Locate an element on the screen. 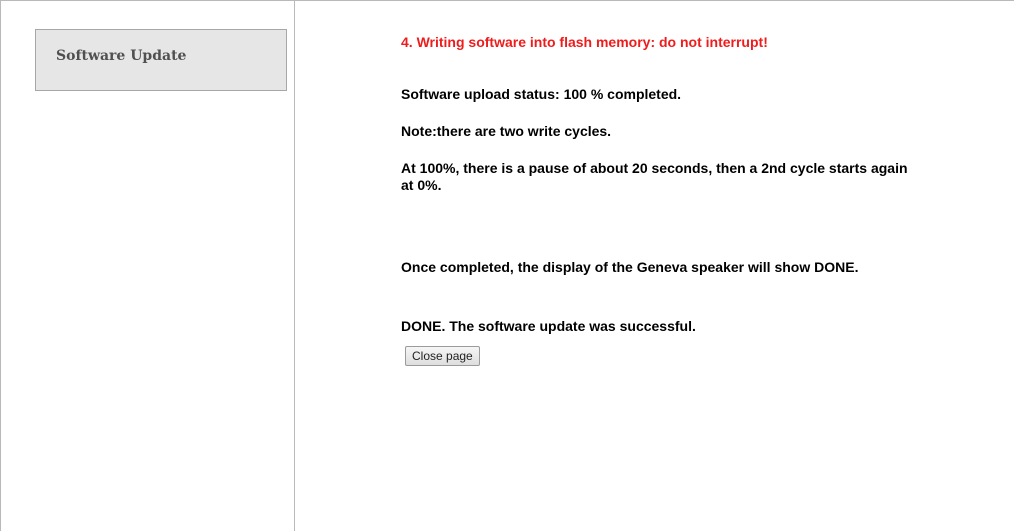 This screenshot has height=531, width=1014. write-cycles-note: Note:there are two write cycles. is located at coordinates (506, 131).